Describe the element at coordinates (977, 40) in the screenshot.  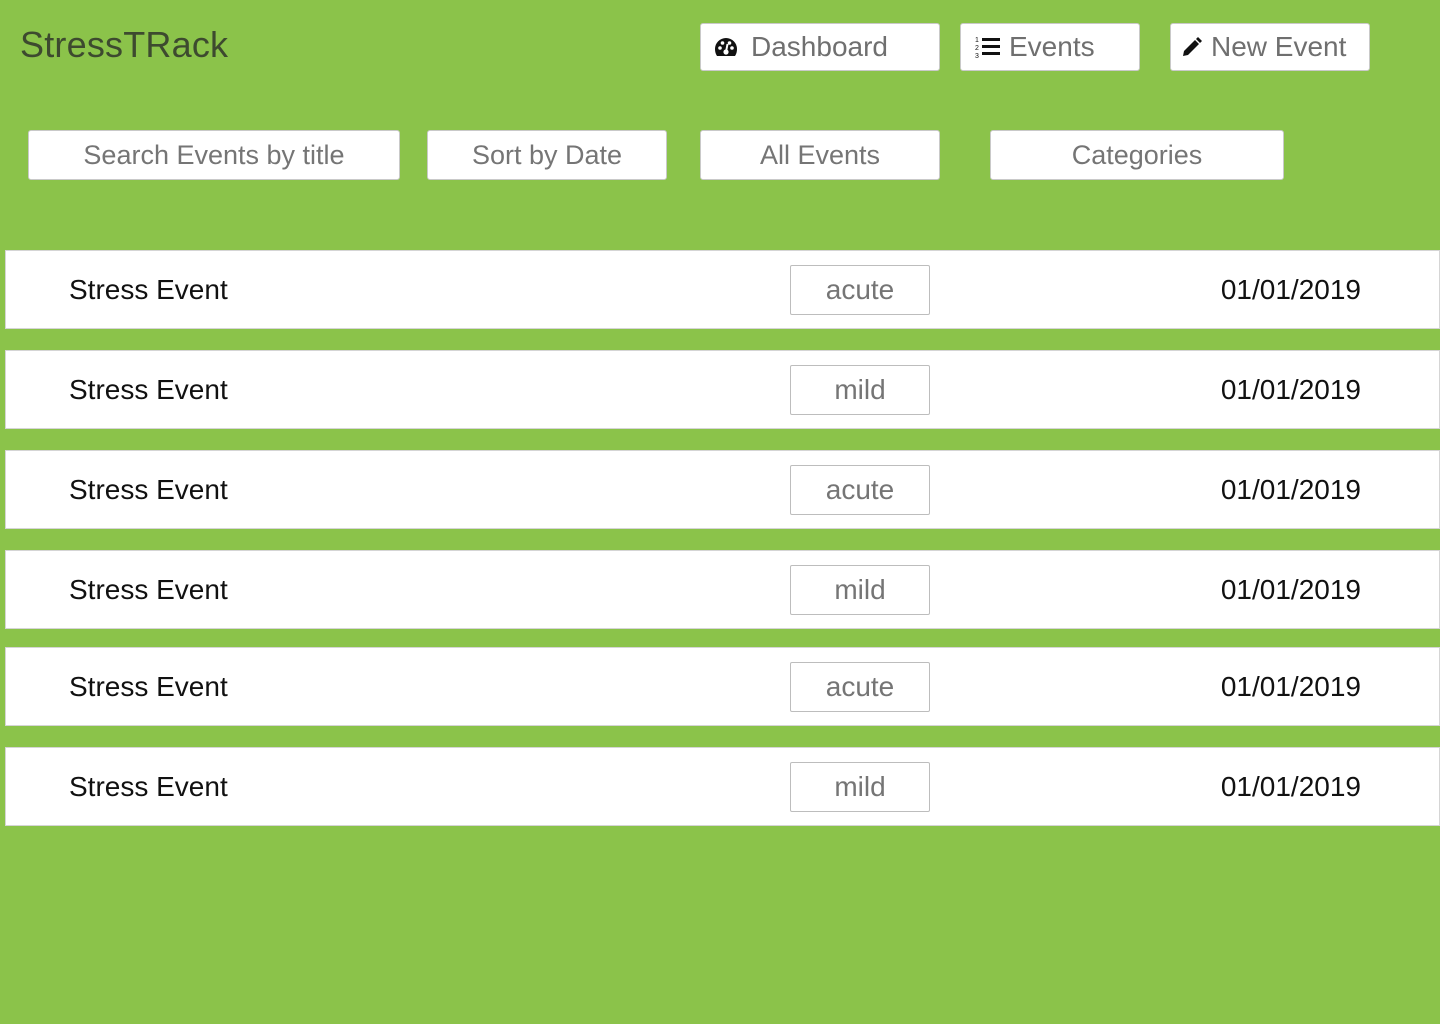
I see `svg-text: 1` at that location.